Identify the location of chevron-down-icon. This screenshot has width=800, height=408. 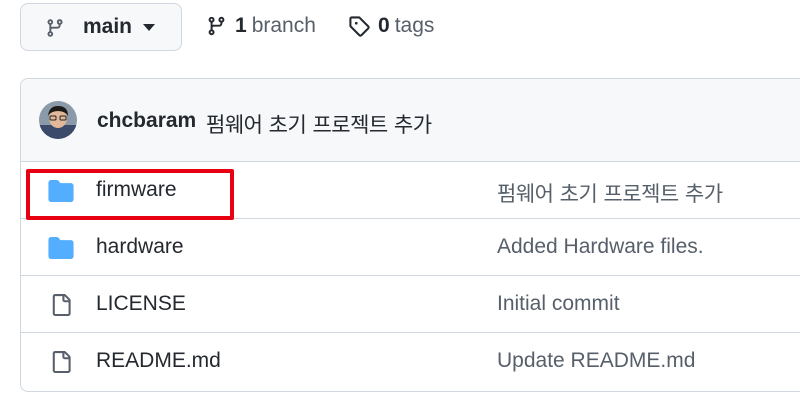
(149, 27).